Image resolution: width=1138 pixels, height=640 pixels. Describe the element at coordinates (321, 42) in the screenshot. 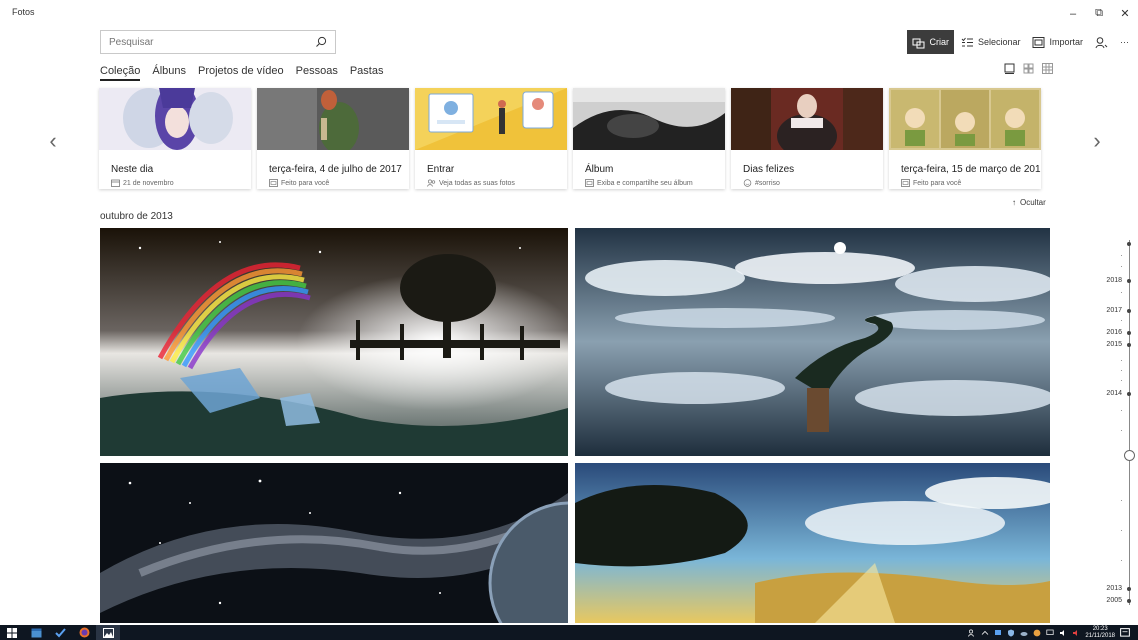

I see `search-icon` at that location.